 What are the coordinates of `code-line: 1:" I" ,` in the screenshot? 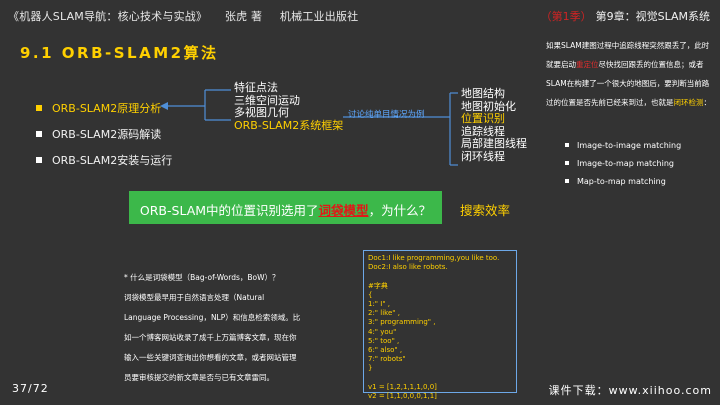 It's located at (379, 304).